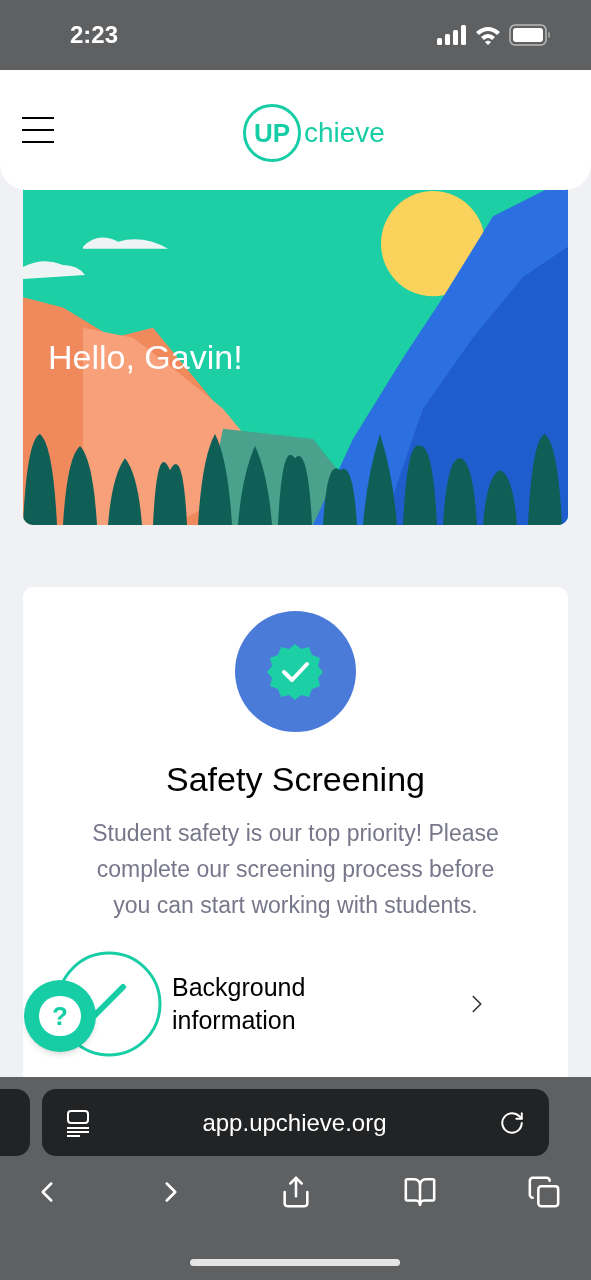 This screenshot has height=1280, width=591. I want to click on bookmarks-icon, so click(419, 1192).